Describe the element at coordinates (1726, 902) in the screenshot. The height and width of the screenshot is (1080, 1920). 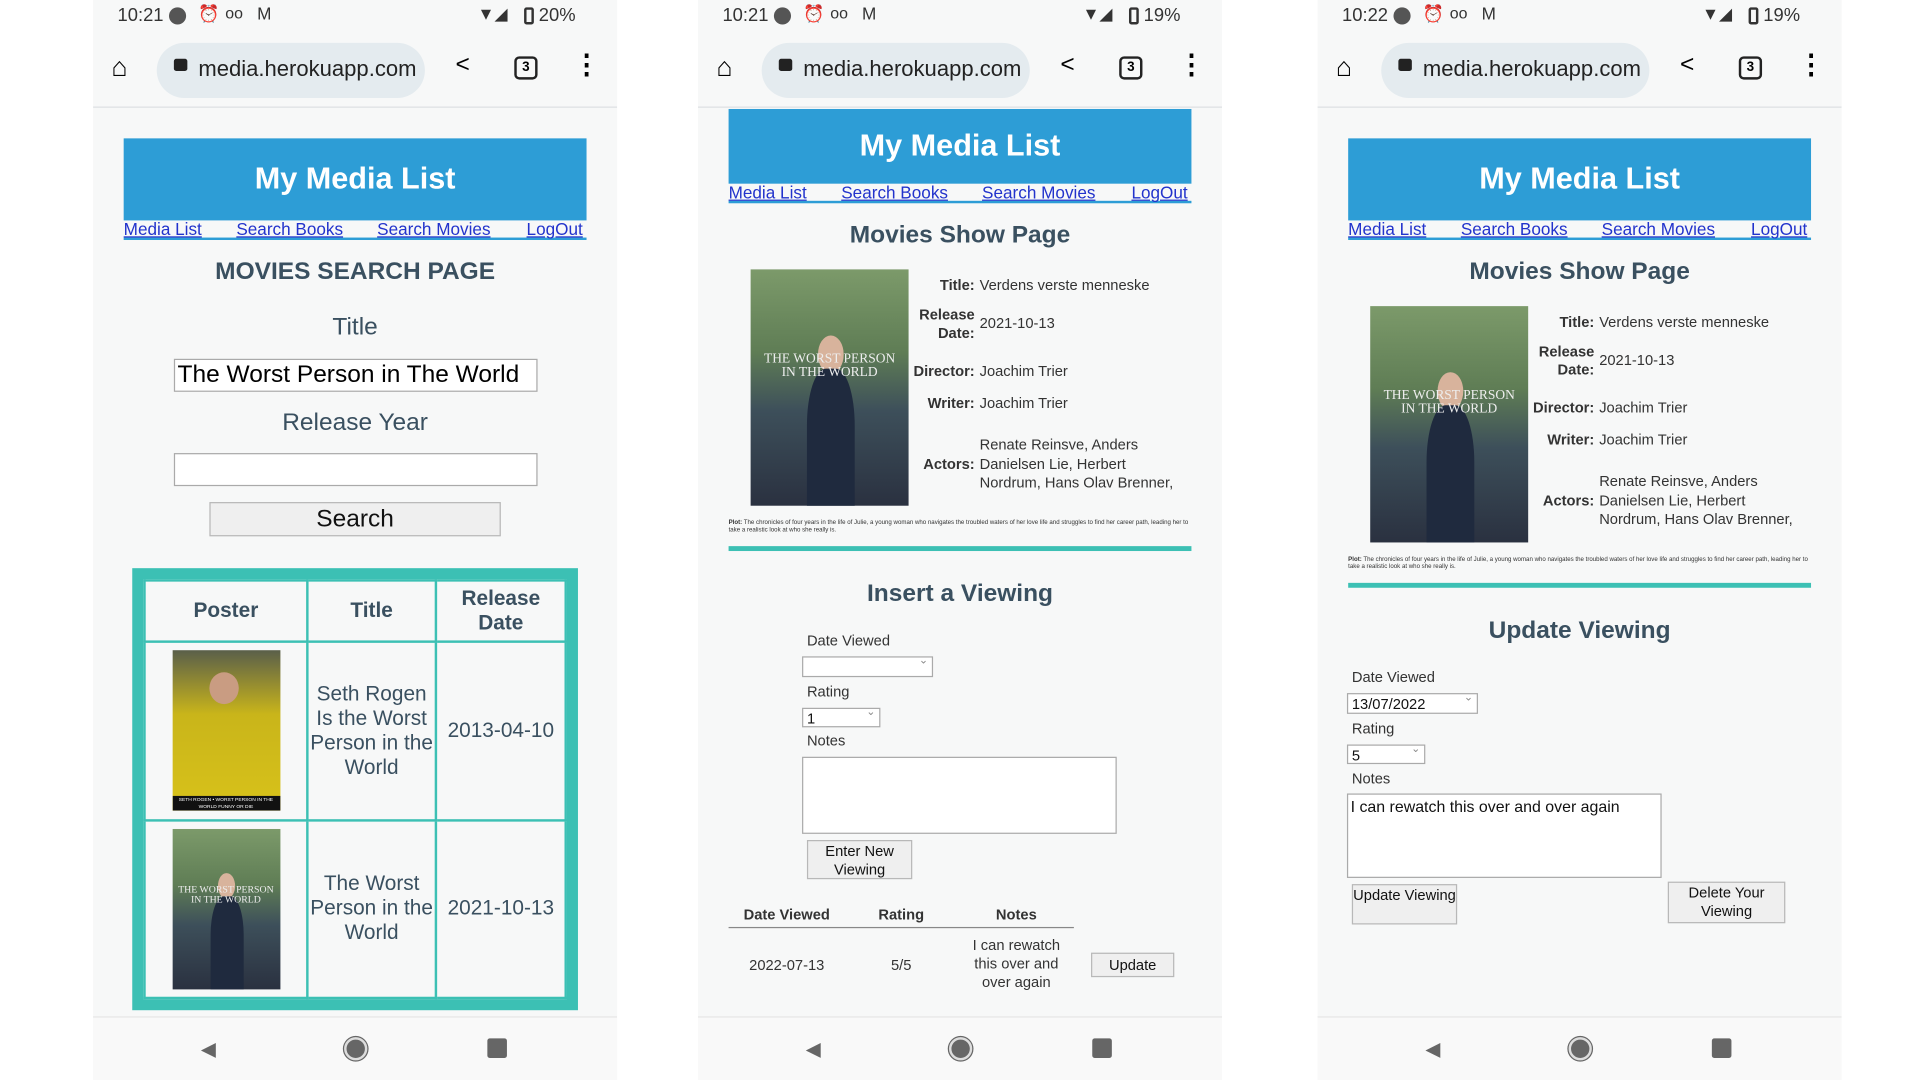
I see `delete-viewing-button: Delete Your Viewing` at that location.